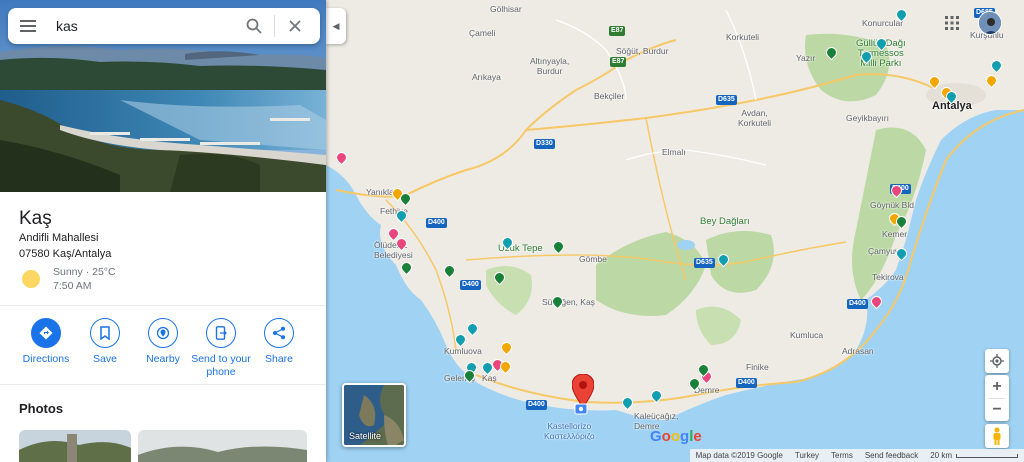 The width and height of the screenshot is (1024, 462). Describe the element at coordinates (506, 9) in the screenshot. I see `map-label-golhisar: Gölhisar` at that location.